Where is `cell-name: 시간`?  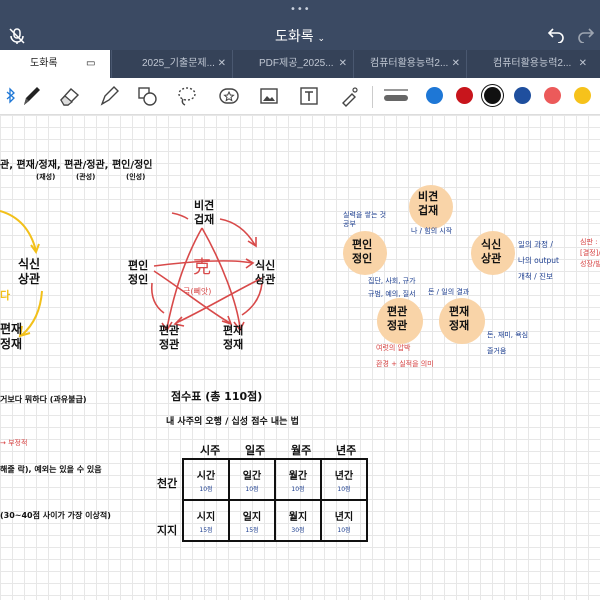 cell-name: 시간 is located at coordinates (206, 476).